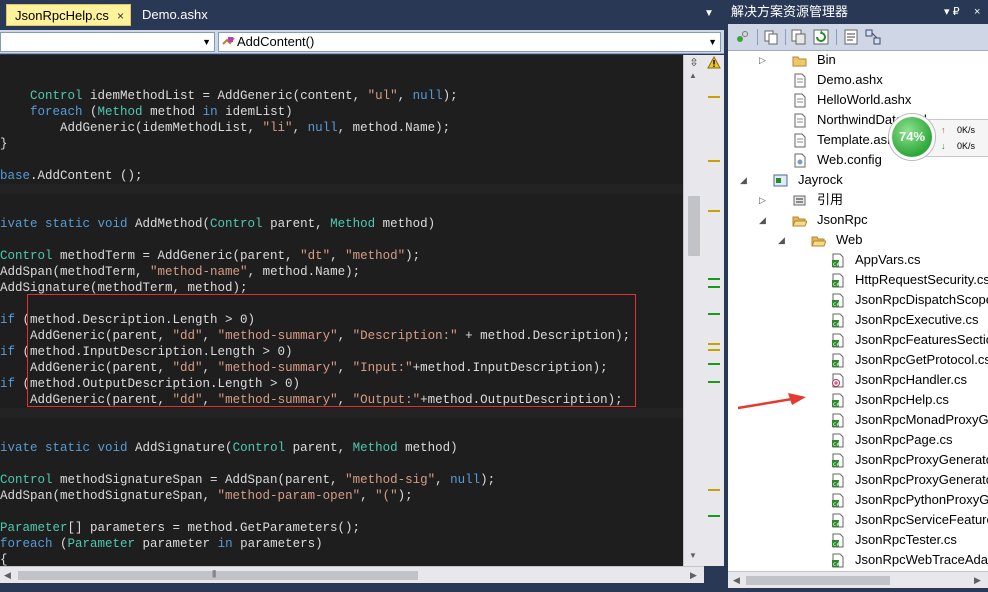  Describe the element at coordinates (68, 15) in the screenshot. I see `tab-jsonrpchelp: JsonRpcHelp.cs ×` at that location.